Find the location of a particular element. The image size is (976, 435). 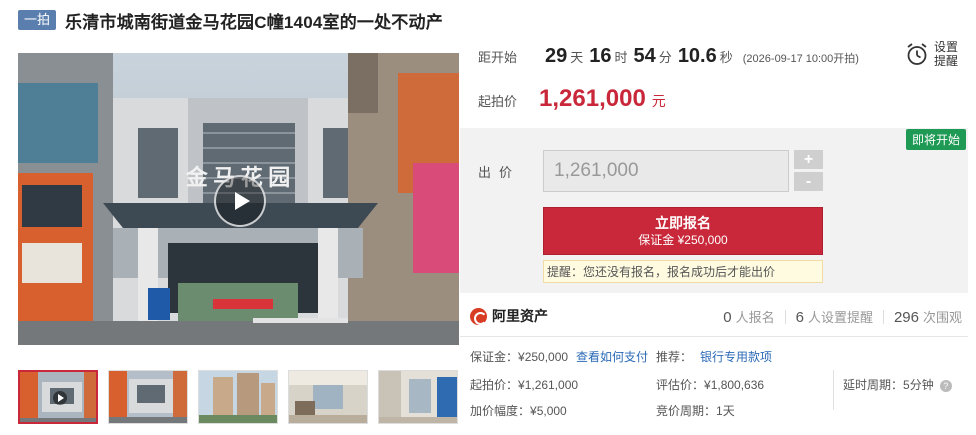

increment-label: 加价幅度： is located at coordinates (500, 411).